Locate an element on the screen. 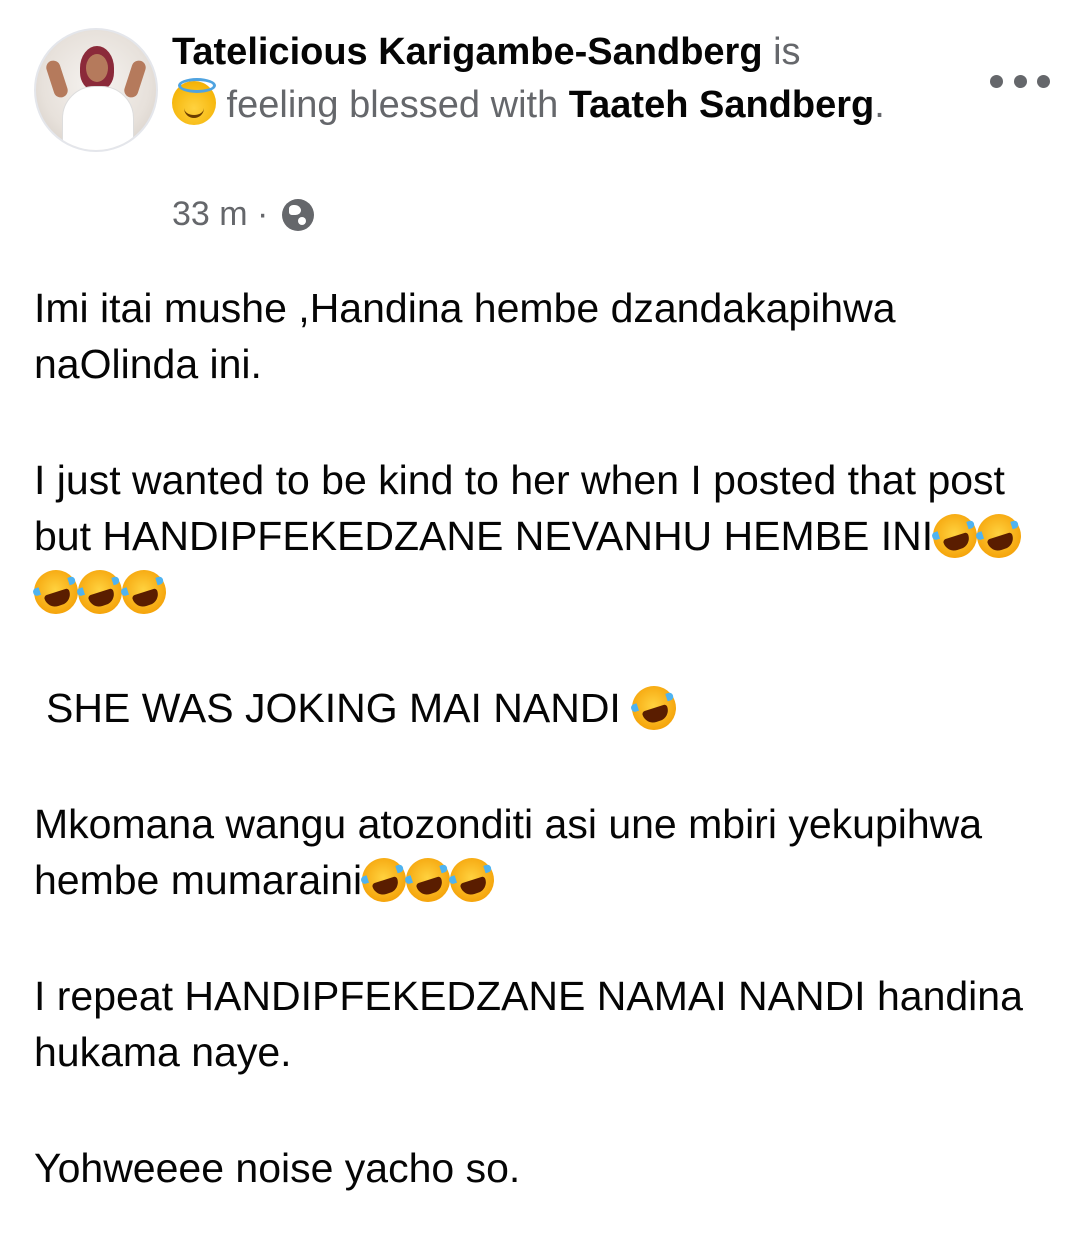 The width and height of the screenshot is (1080, 1256). tagged-user: Taateh Sandberg is located at coordinates (721, 105).